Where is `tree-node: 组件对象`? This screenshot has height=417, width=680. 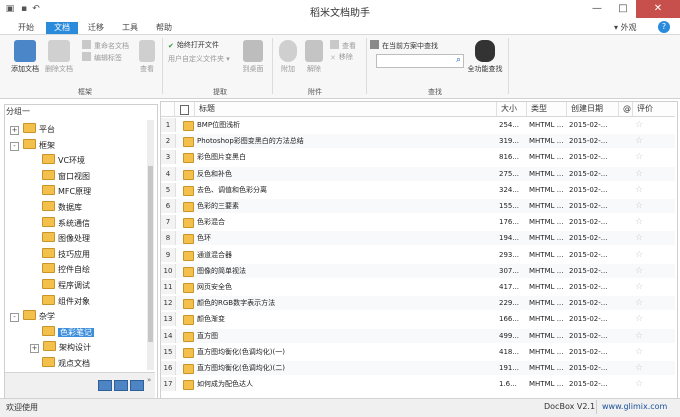
tree-node: 组件对象 is located at coordinates (60, 301).